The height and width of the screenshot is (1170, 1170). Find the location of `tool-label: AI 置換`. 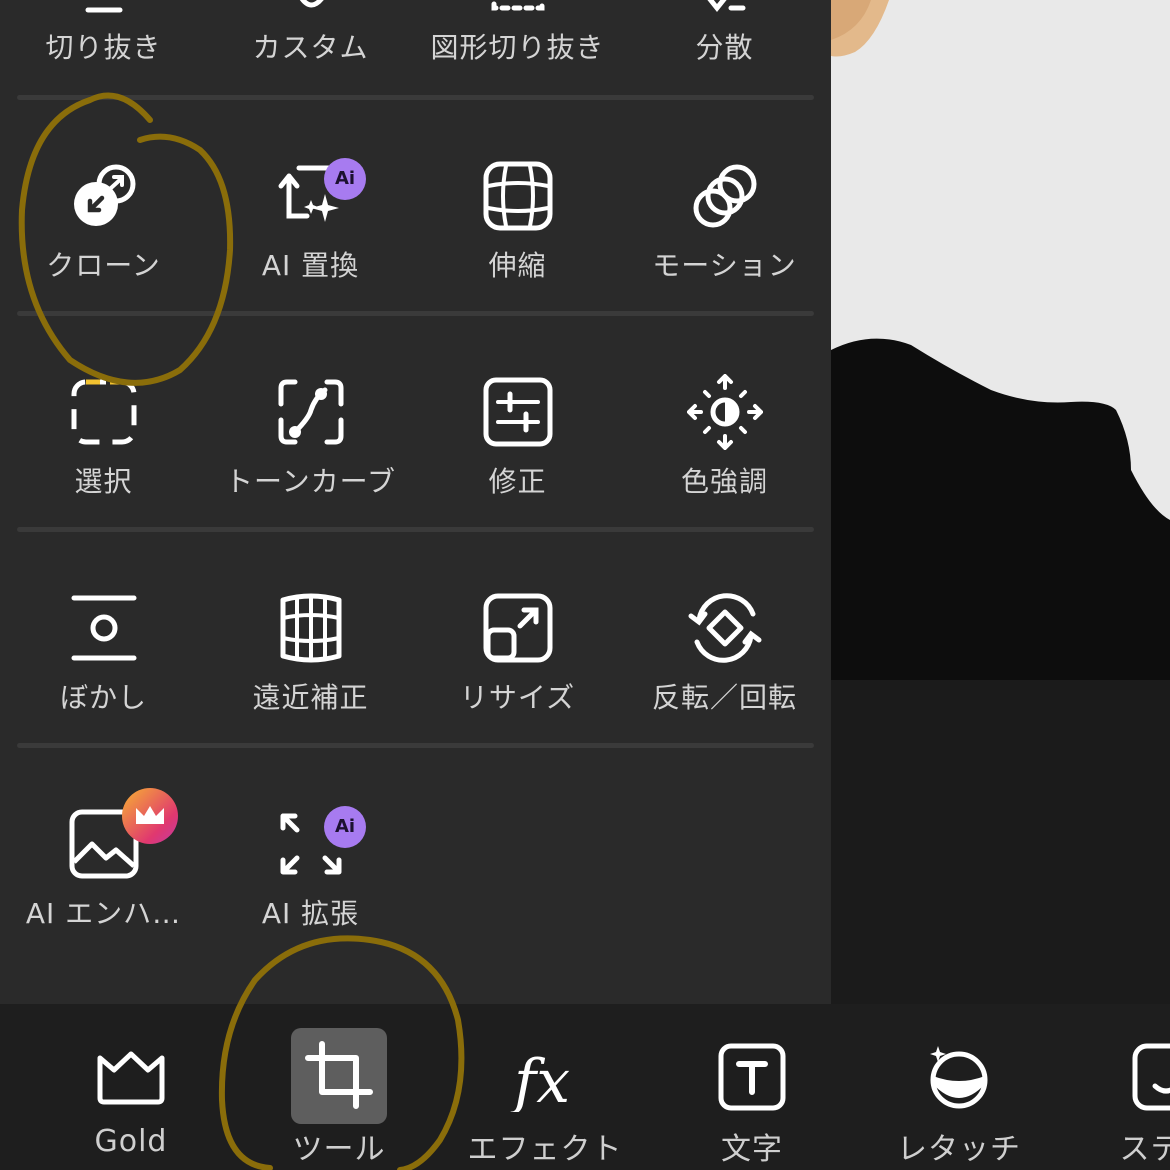

tool-label: AI 置換 is located at coordinates (310, 265).